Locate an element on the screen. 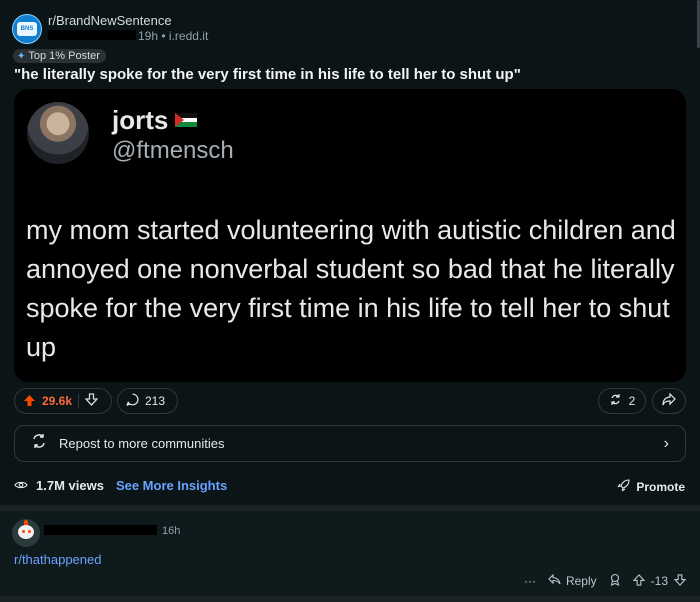 The width and height of the screenshot is (700, 602). comment-count: 213 is located at coordinates (155, 401).